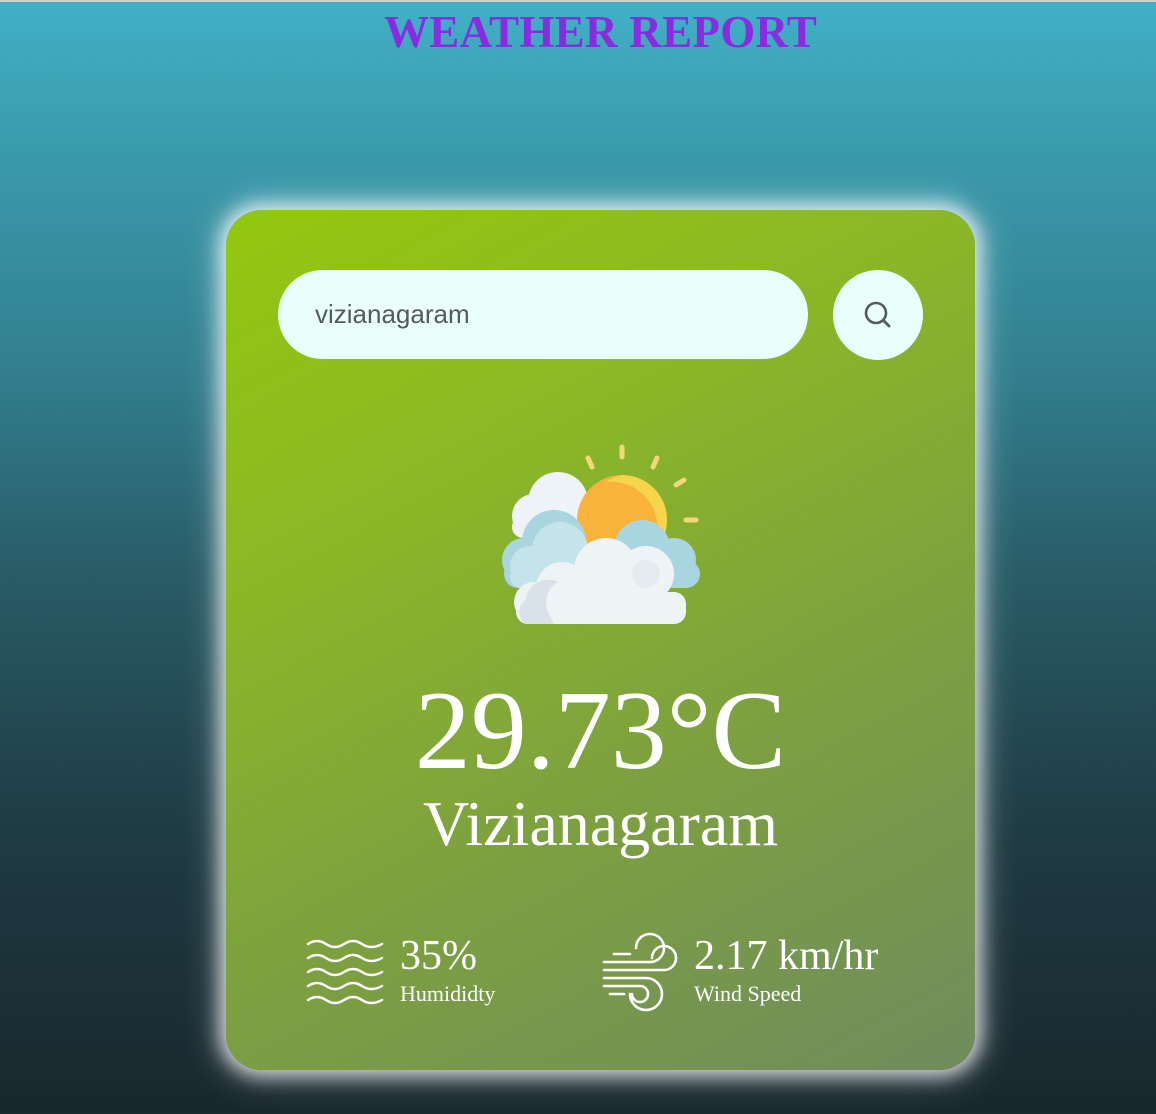 This screenshot has width=1156, height=1114. Describe the element at coordinates (601, 534) in the screenshot. I see `partly-cloudy-sun-icon` at that location.